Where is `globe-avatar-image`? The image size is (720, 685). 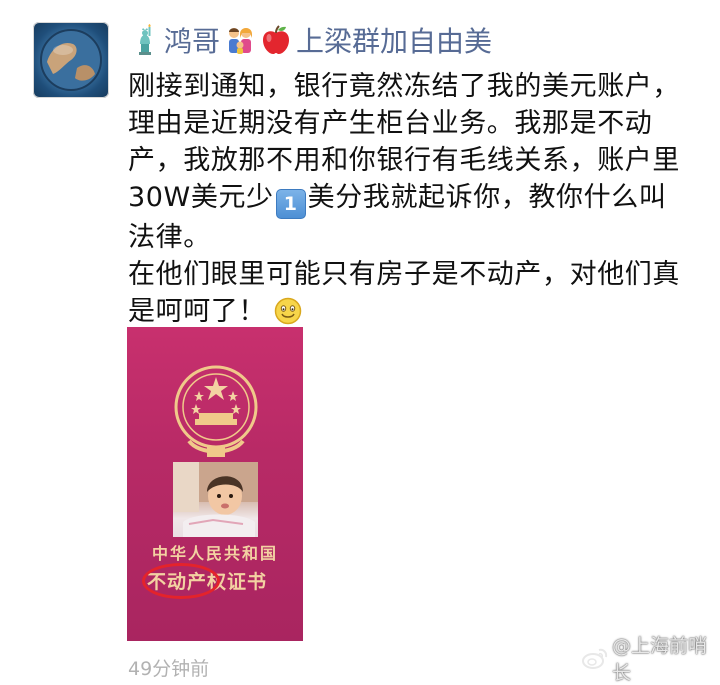 globe-avatar-image is located at coordinates (71, 60).